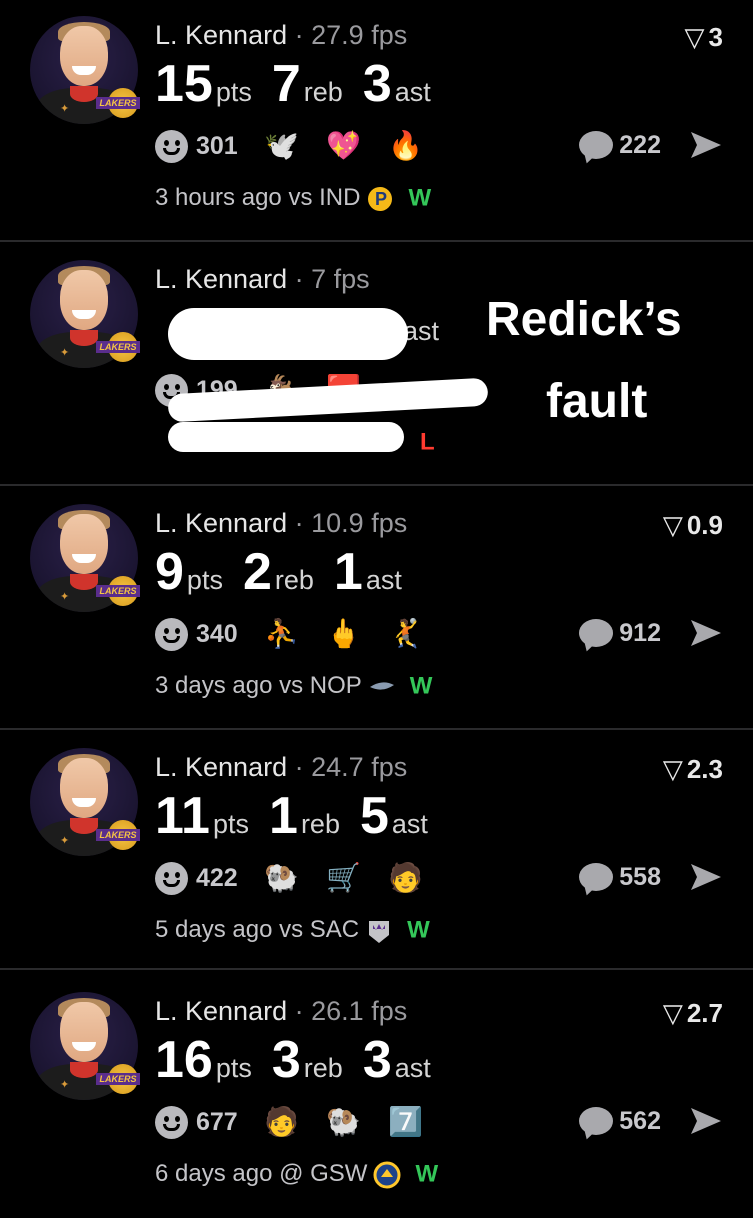 The height and width of the screenshot is (1218, 753). What do you see at coordinates (184, 1060) in the screenshot?
I see `pts-value: 16` at bounding box center [184, 1060].